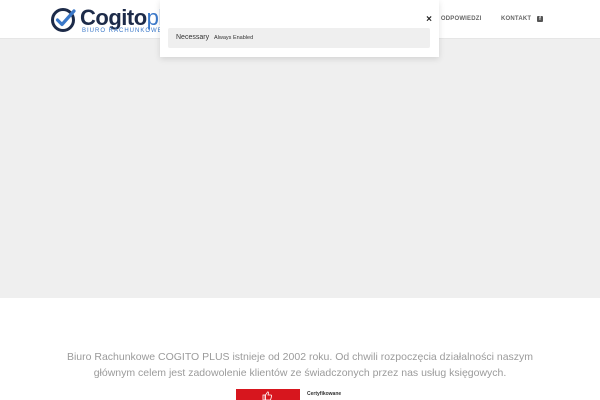  Describe the element at coordinates (234, 38) in the screenshot. I see `necessary-cookies-status: Always Enabled` at that location.